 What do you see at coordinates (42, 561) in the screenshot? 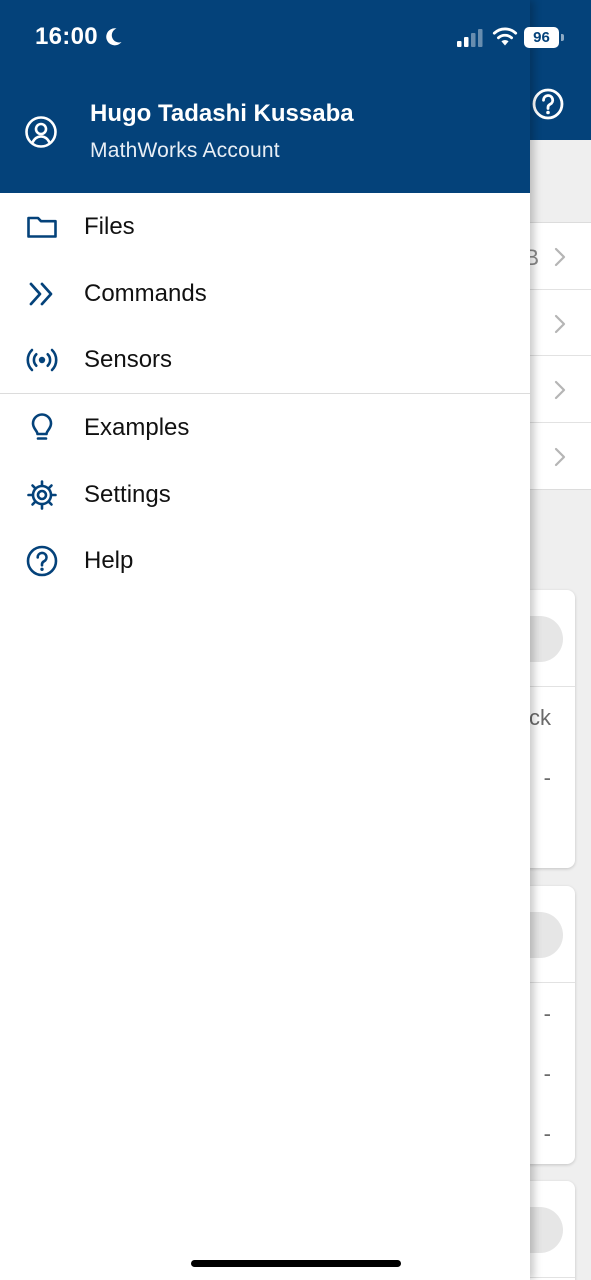
I see `help-circle-icon` at bounding box center [42, 561].